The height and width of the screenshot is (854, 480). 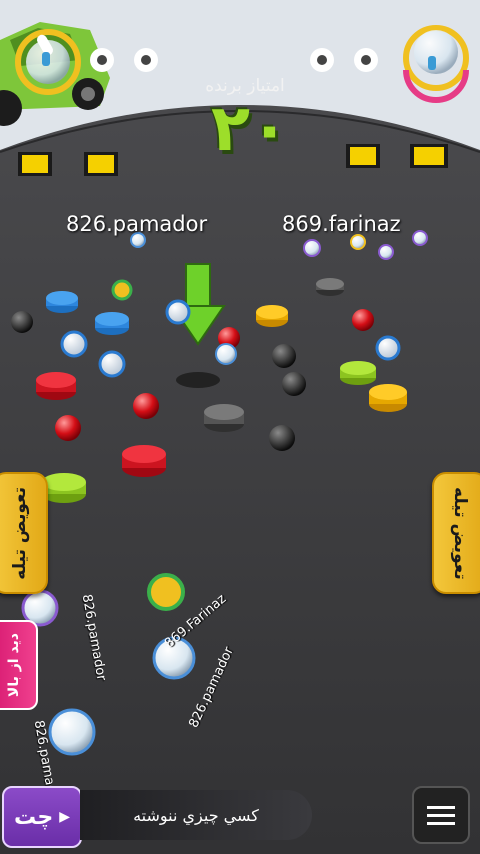 I want to click on menu-button, so click(x=441, y=815).